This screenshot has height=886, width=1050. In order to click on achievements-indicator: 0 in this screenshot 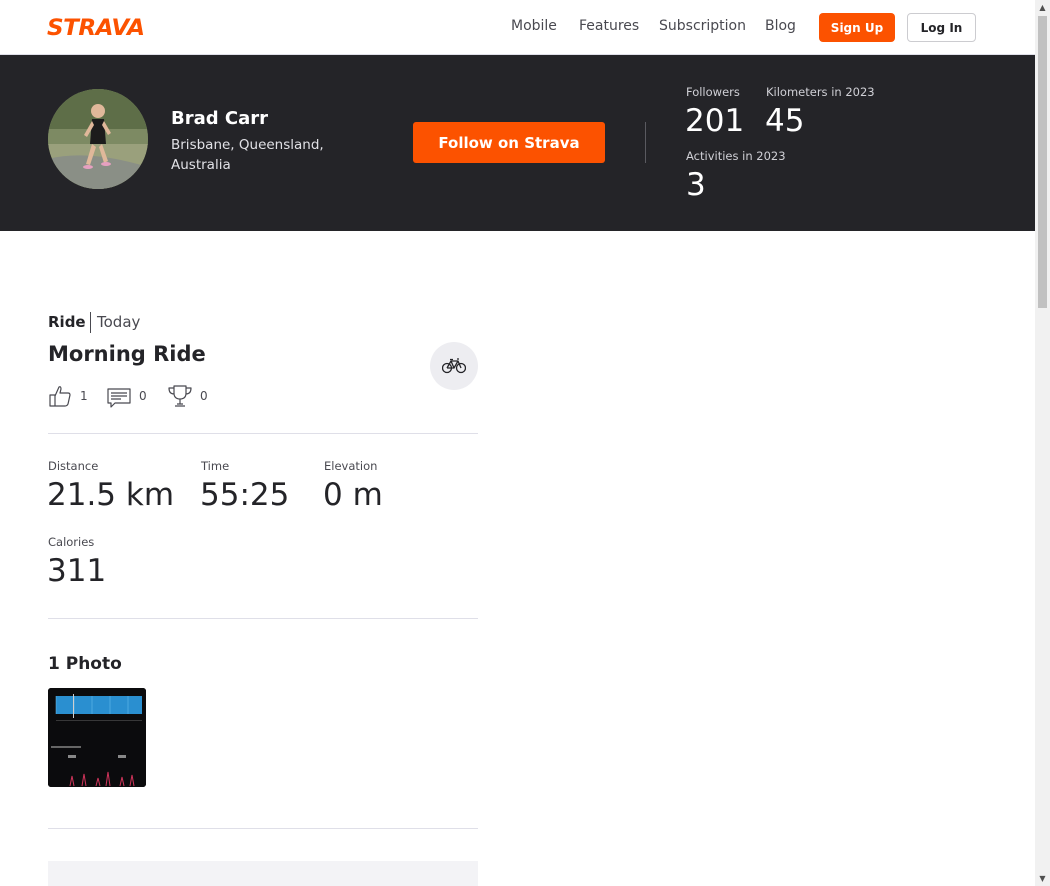, I will do `click(188, 396)`.